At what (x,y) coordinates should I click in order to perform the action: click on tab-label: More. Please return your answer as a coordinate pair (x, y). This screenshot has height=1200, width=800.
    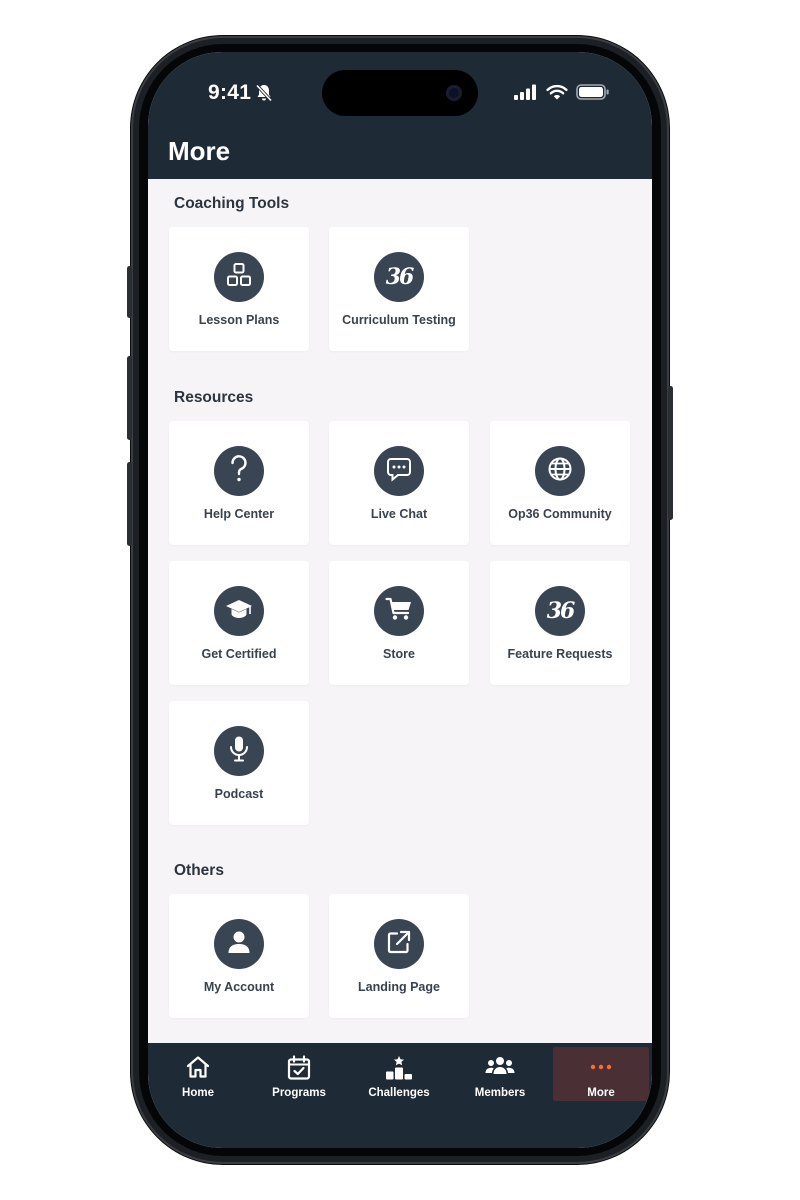
    Looking at the image, I should click on (601, 1093).